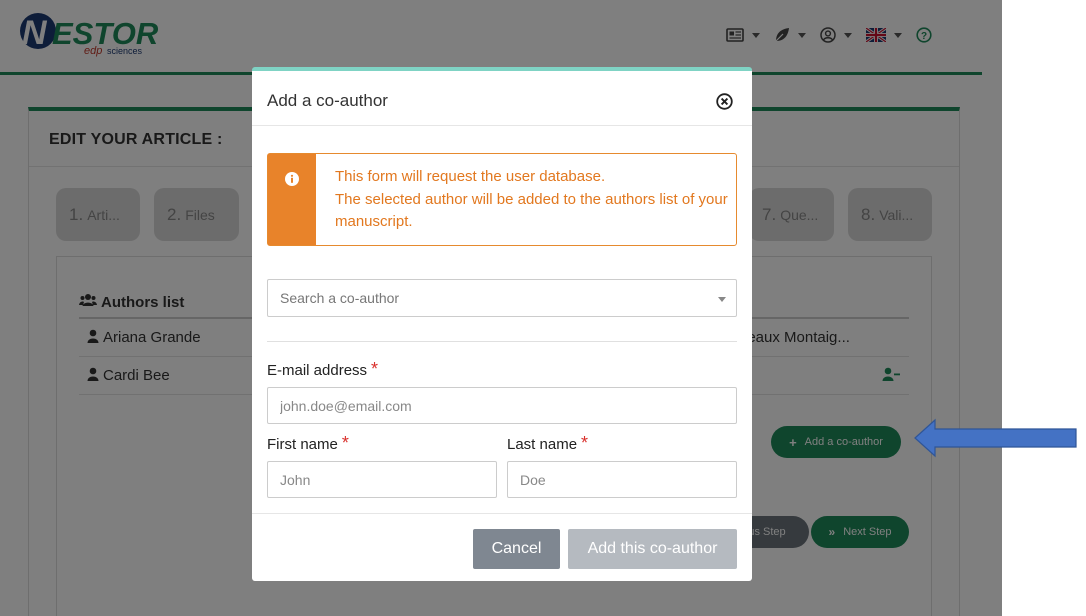 This screenshot has height=616, width=1086. Describe the element at coordinates (502, 341) in the screenshot. I see `divider` at that location.